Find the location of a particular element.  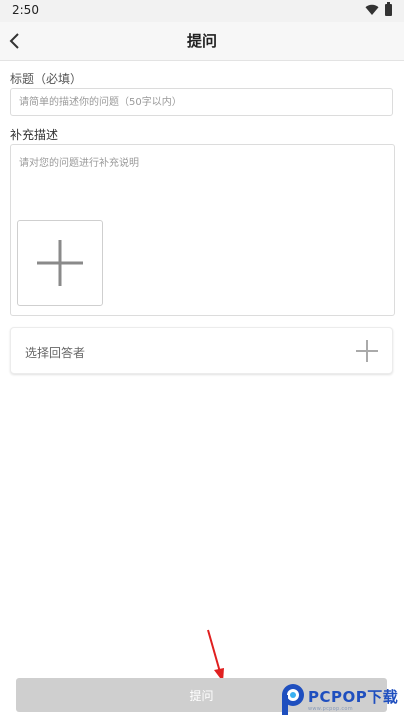

watermark: PCPOP下载 www.pcpop.com is located at coordinates (341, 700).